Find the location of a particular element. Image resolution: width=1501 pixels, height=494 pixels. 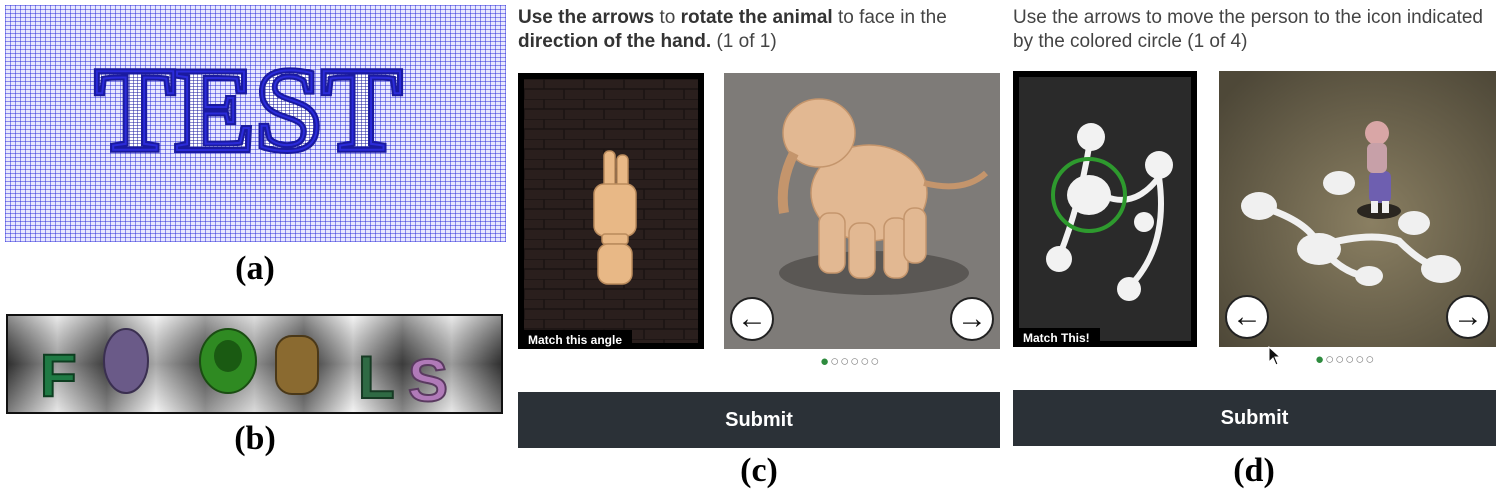

reference-image-hand: Match this angle is located at coordinates (611, 211).